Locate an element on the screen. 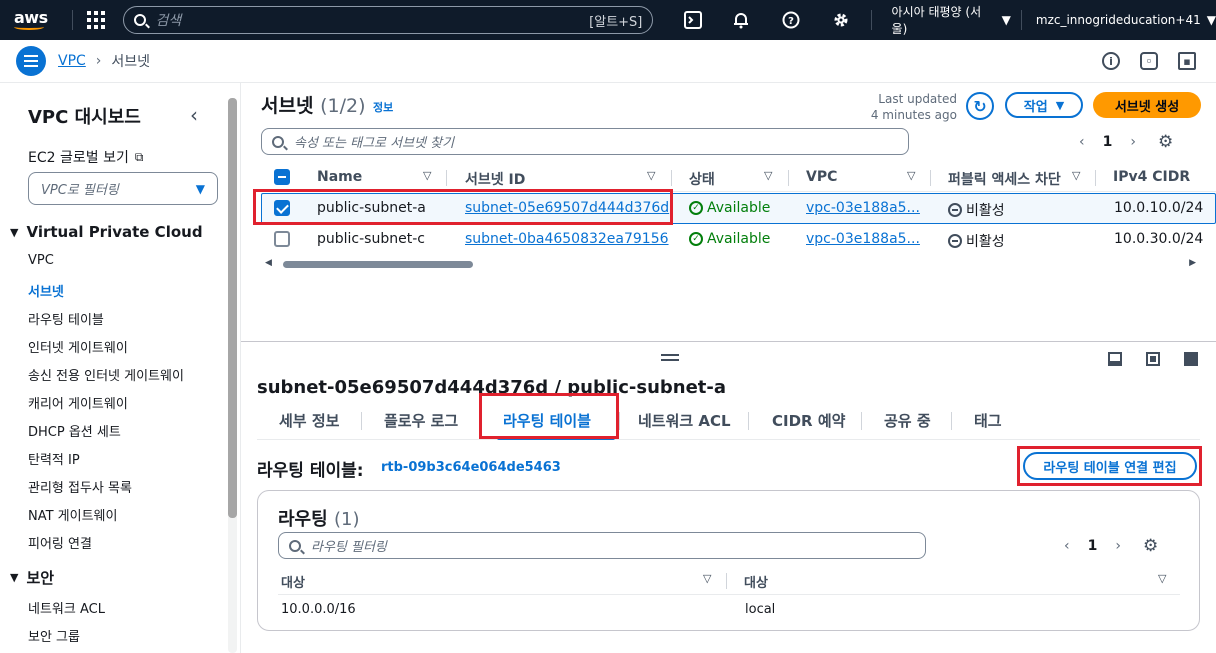 The width and height of the screenshot is (1216, 653). panel-maximize-icon is located at coordinates (1191, 359).